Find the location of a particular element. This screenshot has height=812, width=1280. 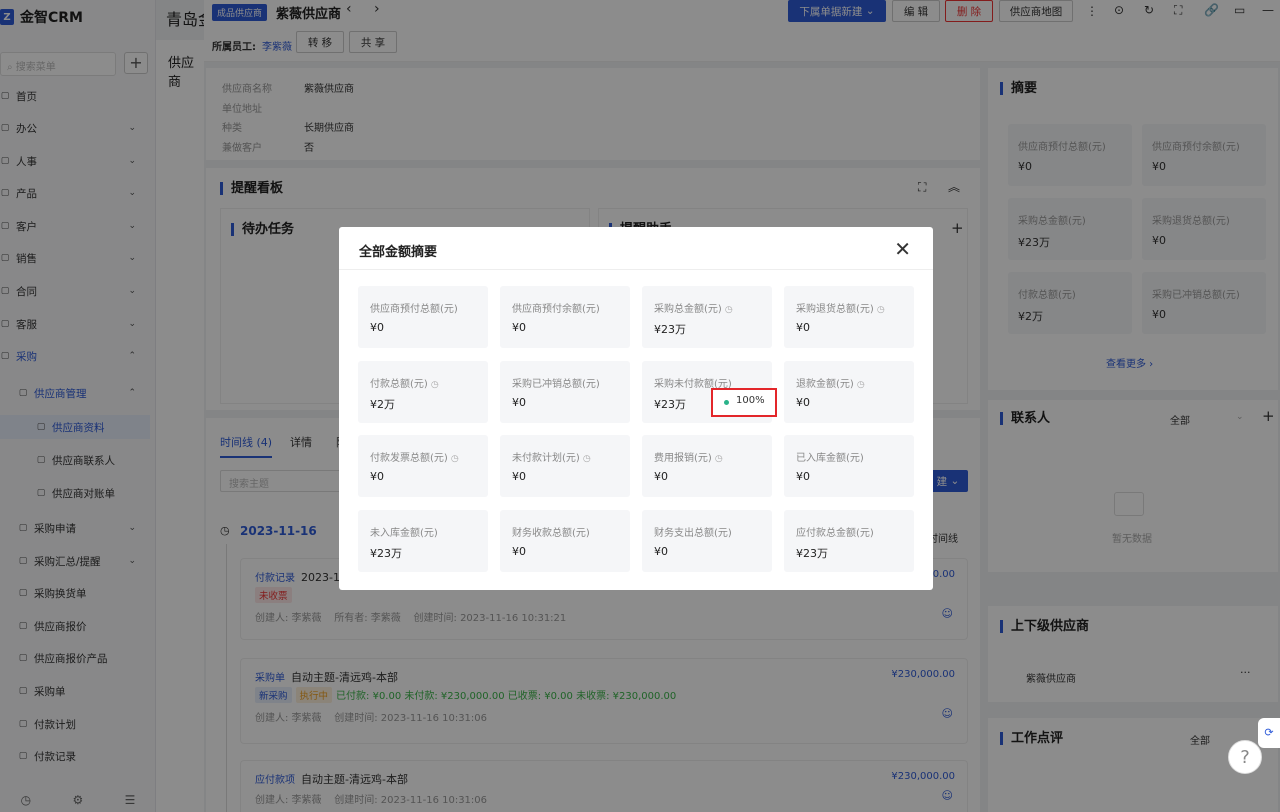

amount-label: 供应商预付总额(元) is located at coordinates (414, 309).